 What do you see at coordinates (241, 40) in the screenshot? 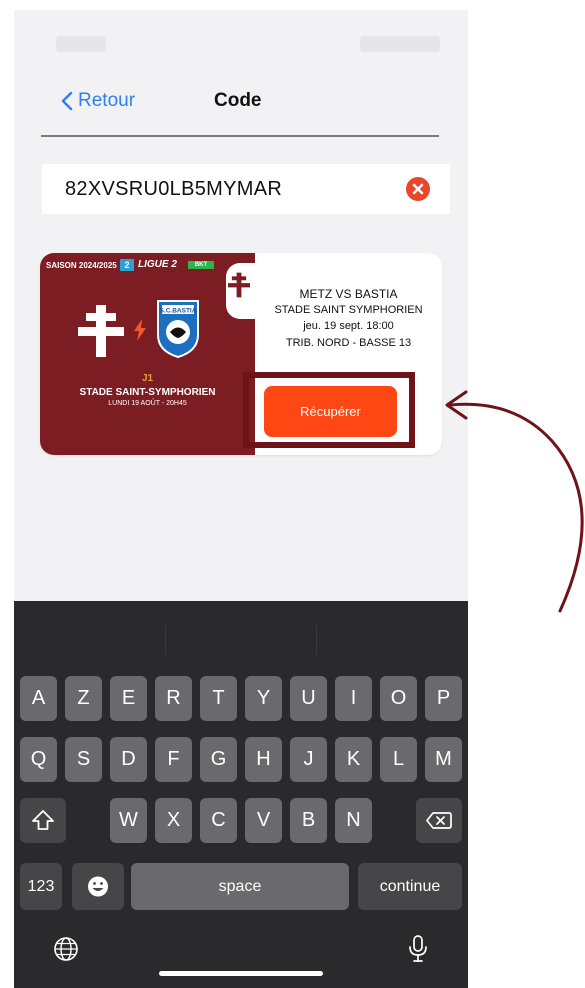
I see `status-bar` at bounding box center [241, 40].